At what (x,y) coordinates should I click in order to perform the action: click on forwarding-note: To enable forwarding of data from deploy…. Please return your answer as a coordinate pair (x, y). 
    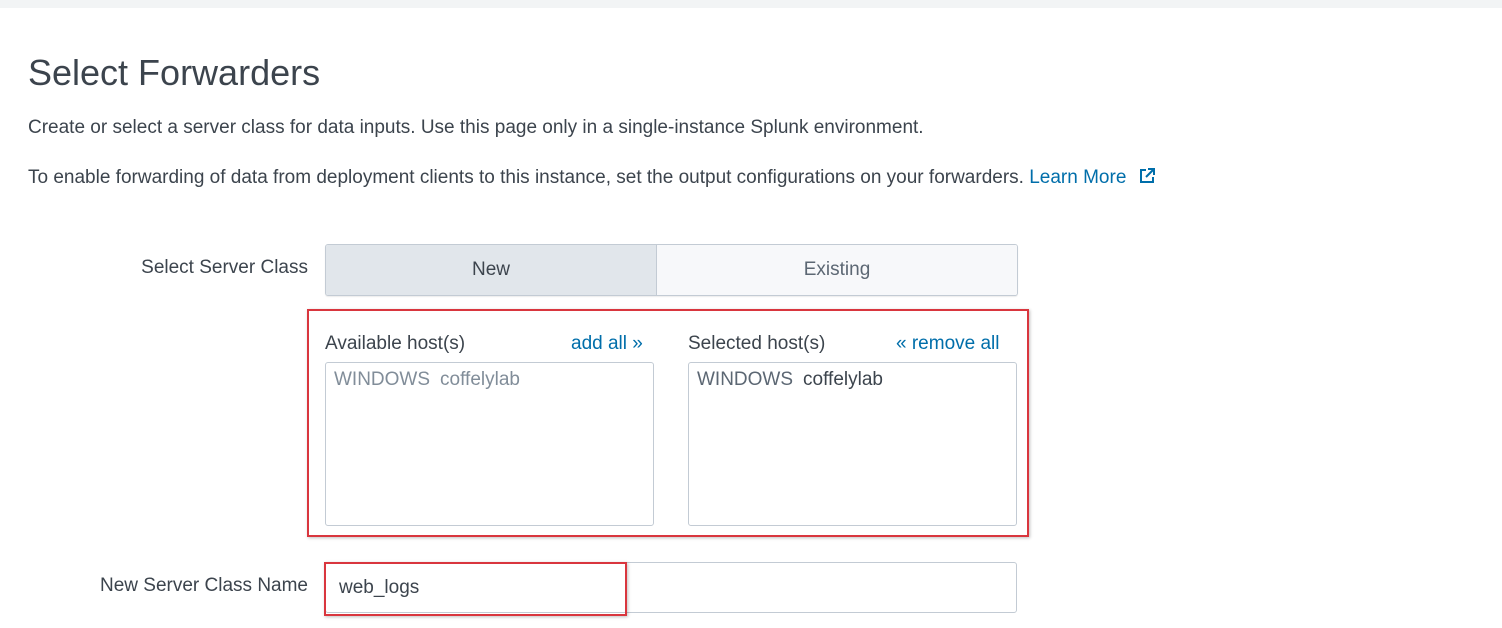
    Looking at the image, I should click on (592, 178).